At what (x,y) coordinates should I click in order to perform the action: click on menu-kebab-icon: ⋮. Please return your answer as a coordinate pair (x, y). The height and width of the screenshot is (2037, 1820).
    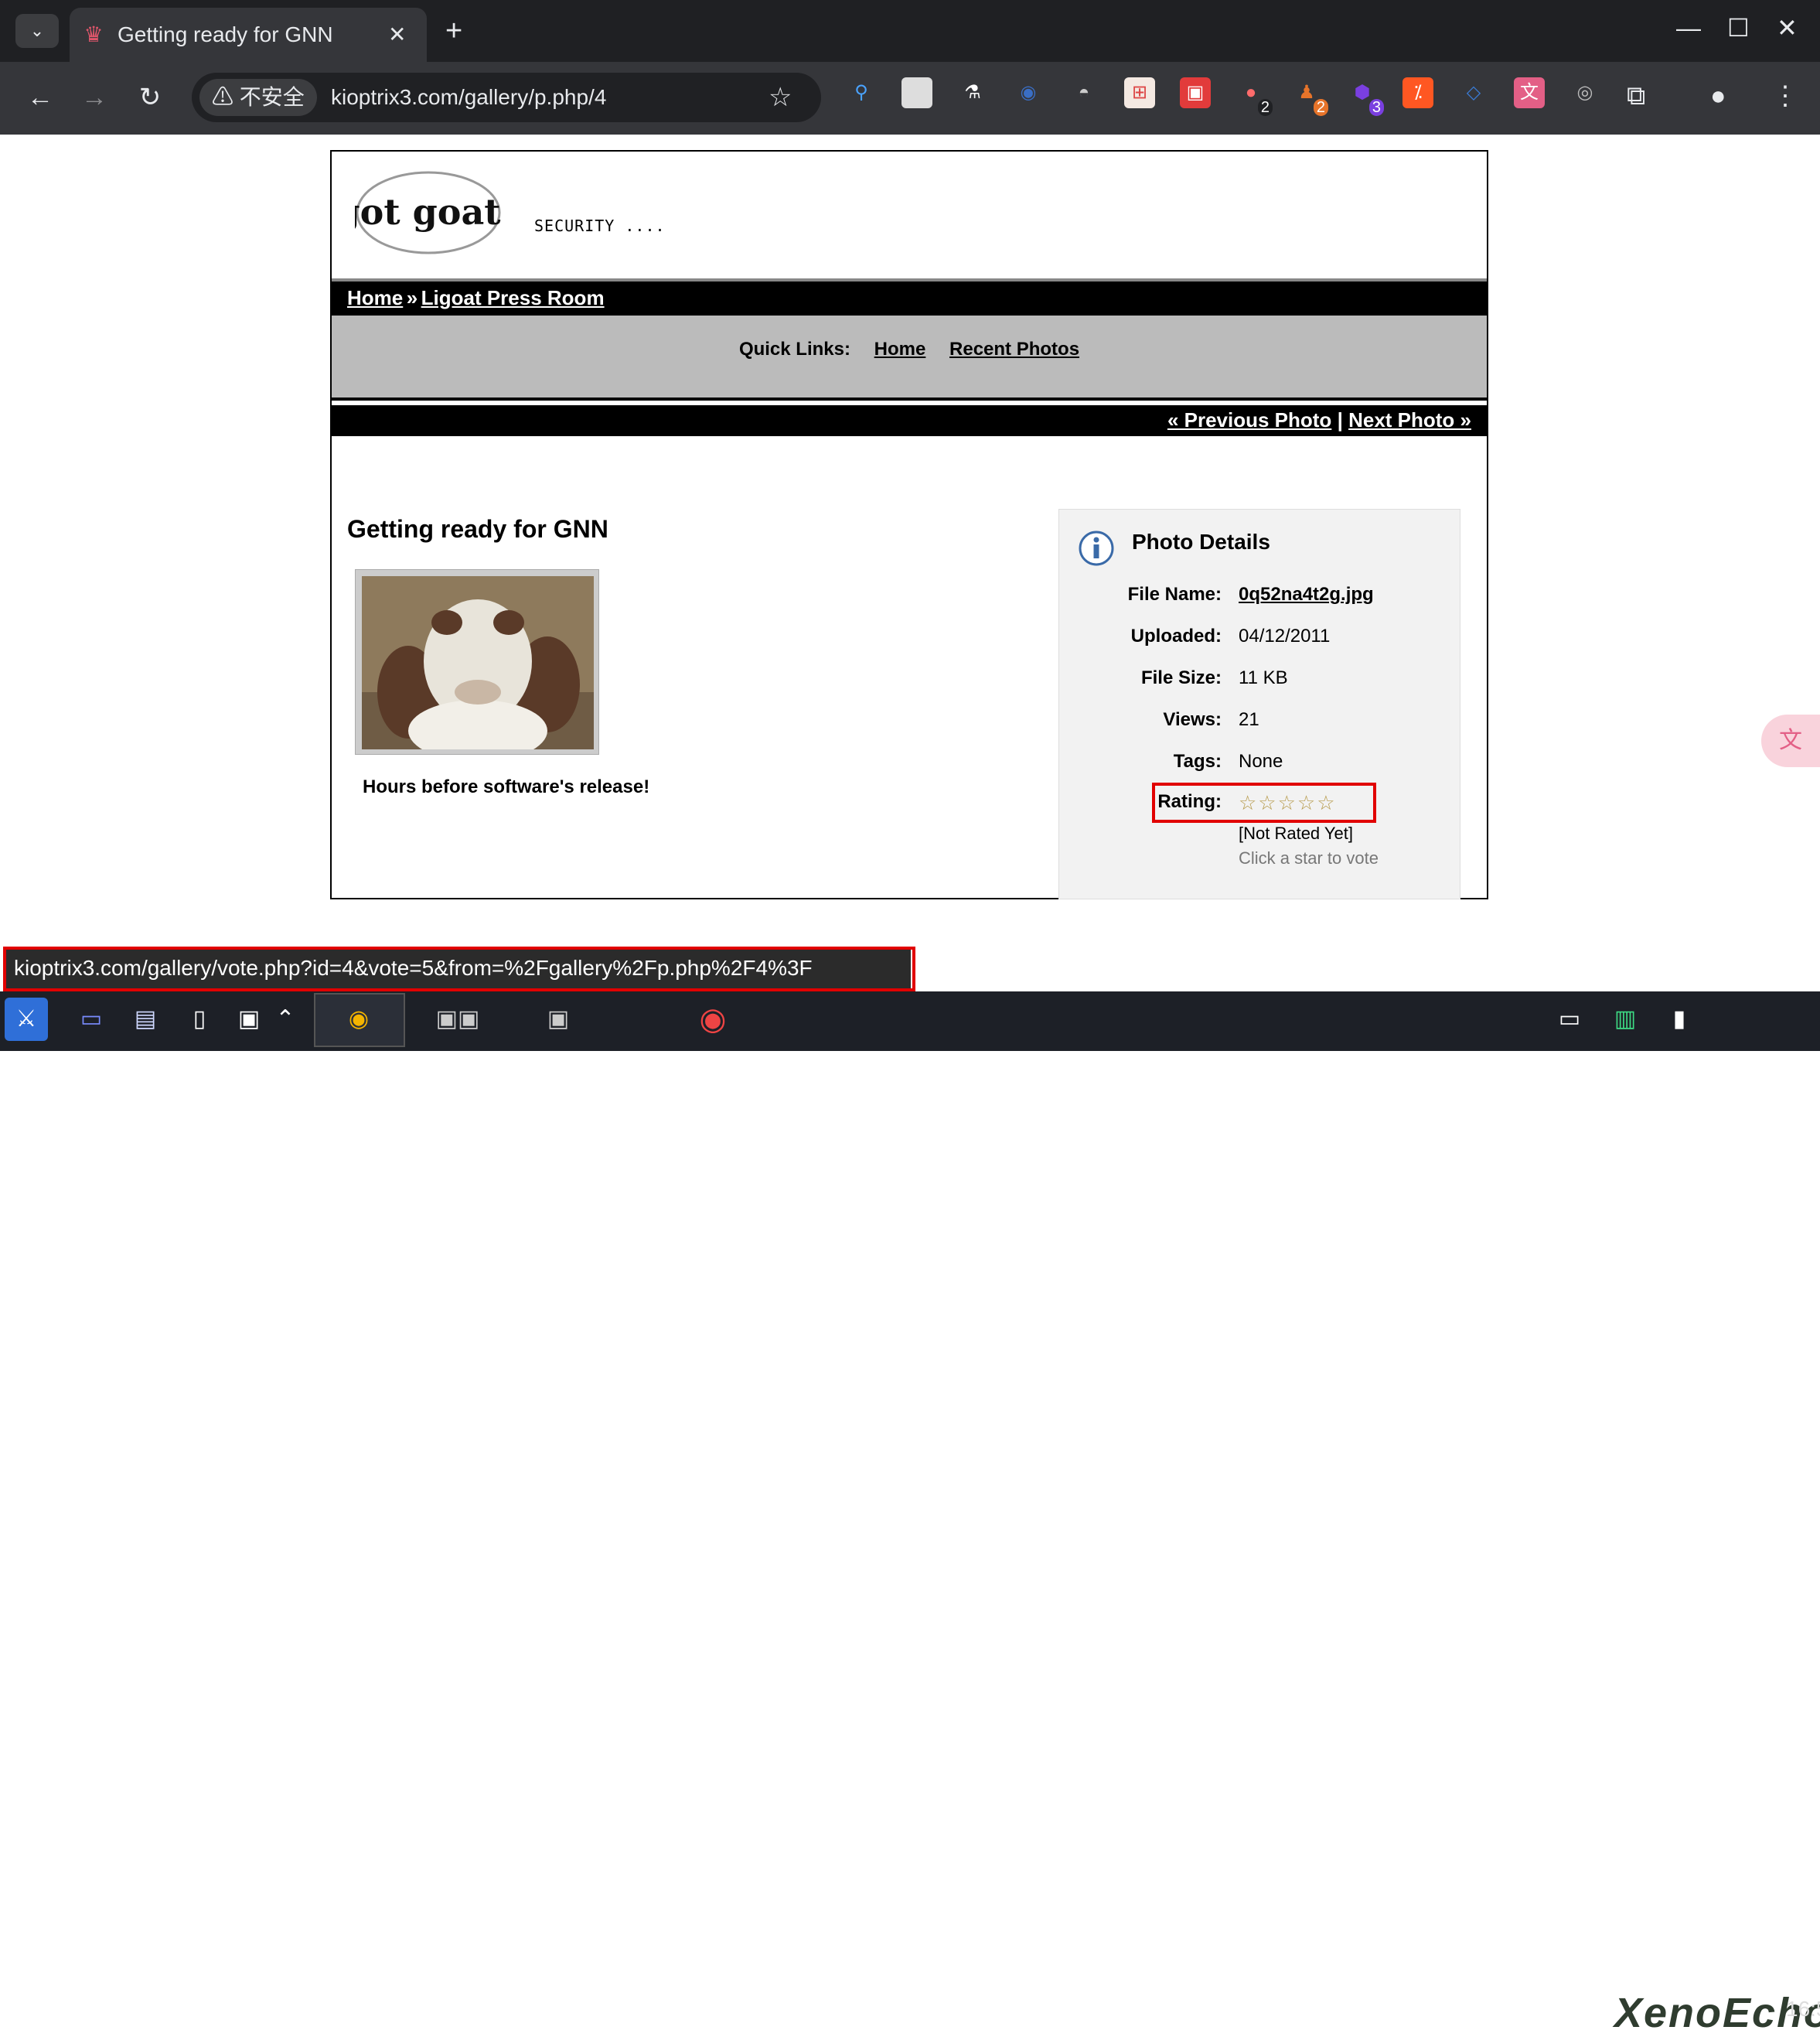
    Looking at the image, I should click on (1785, 95).